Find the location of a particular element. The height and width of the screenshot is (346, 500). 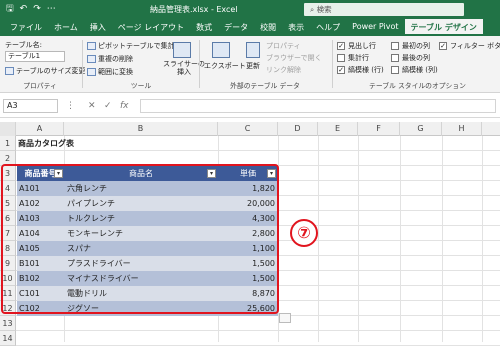

redo-icon: ↷ is located at coordinates (37, 9).